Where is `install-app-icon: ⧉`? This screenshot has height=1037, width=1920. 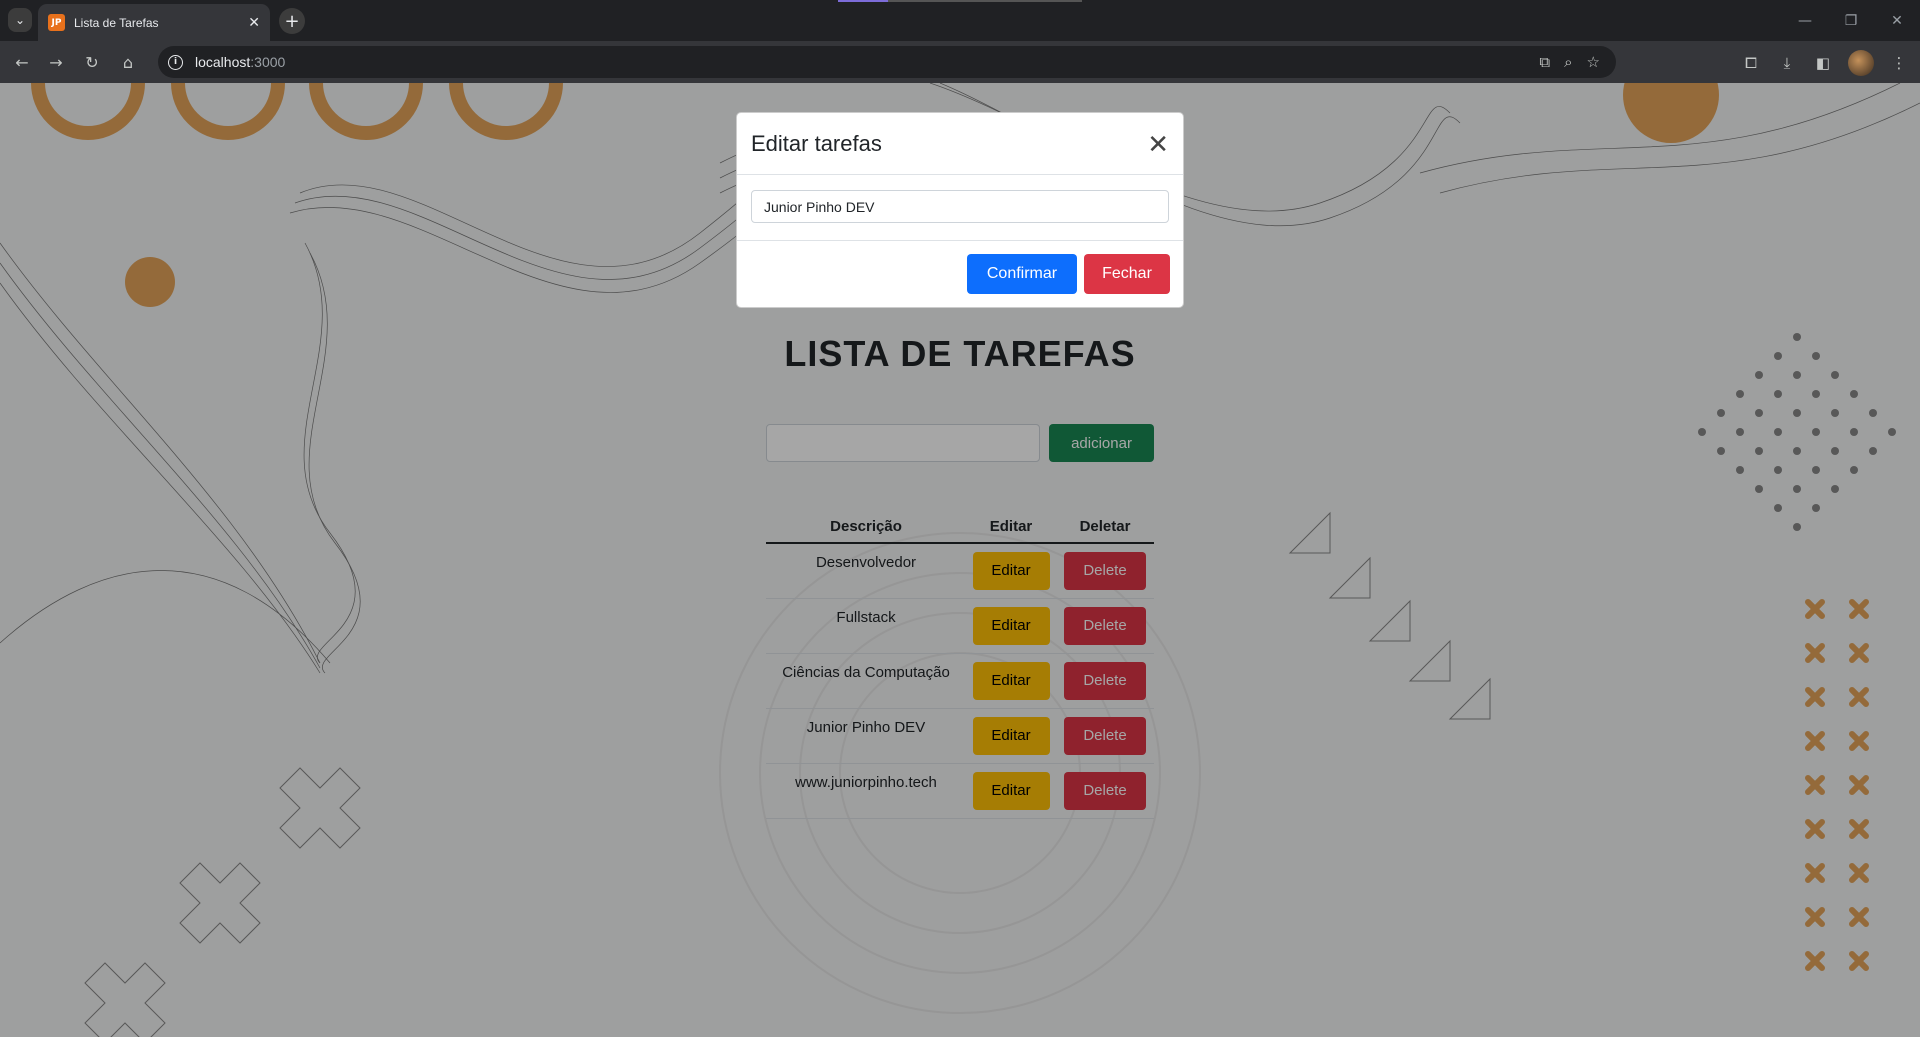 install-app-icon: ⧉ is located at coordinates (1544, 62).